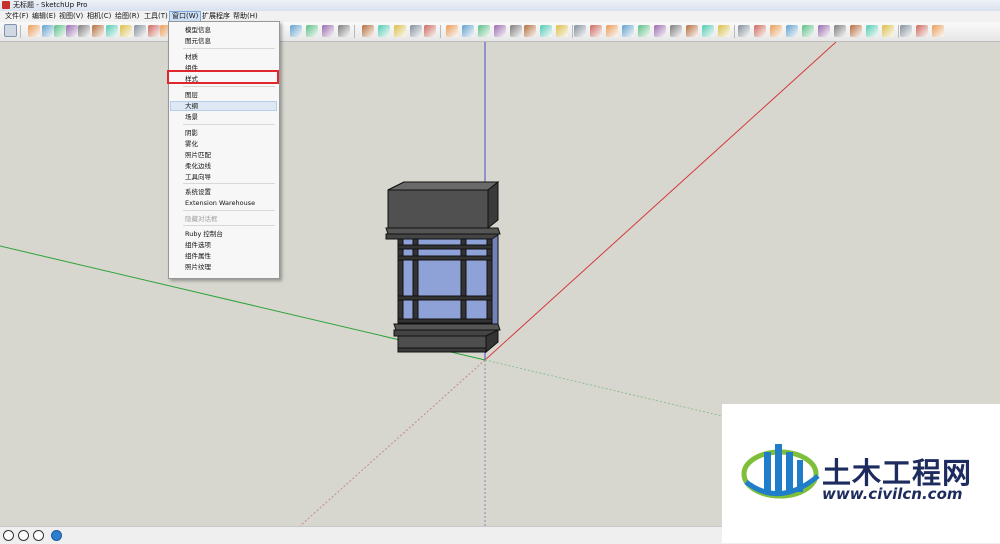 This screenshot has height=544, width=1000. What do you see at coordinates (191, 106) in the screenshot?
I see `window-menu-item: 大纲` at bounding box center [191, 106].